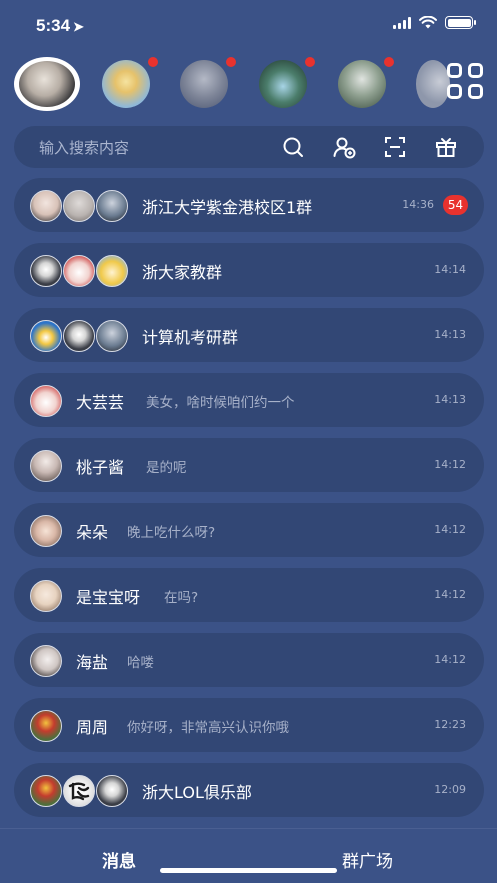  I want to click on chat-name: 浙大家教群, so click(182, 272).